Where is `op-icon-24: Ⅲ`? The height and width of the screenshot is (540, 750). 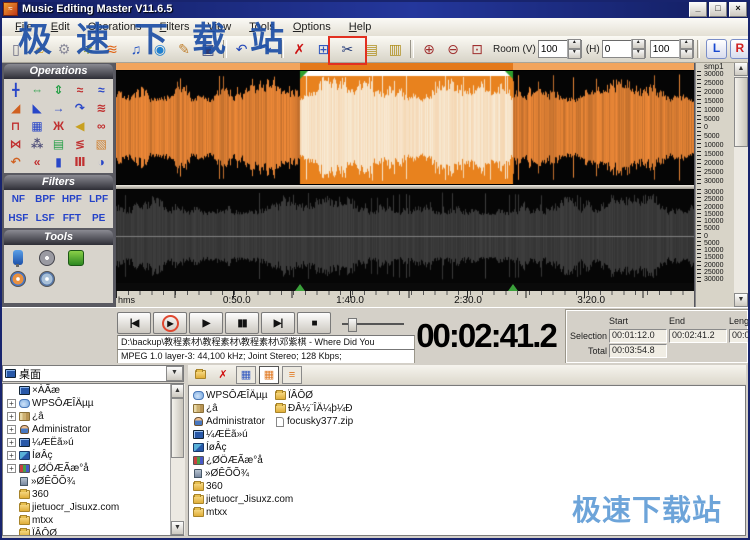
op-icon-24: Ⅲ is located at coordinates (79, 162).